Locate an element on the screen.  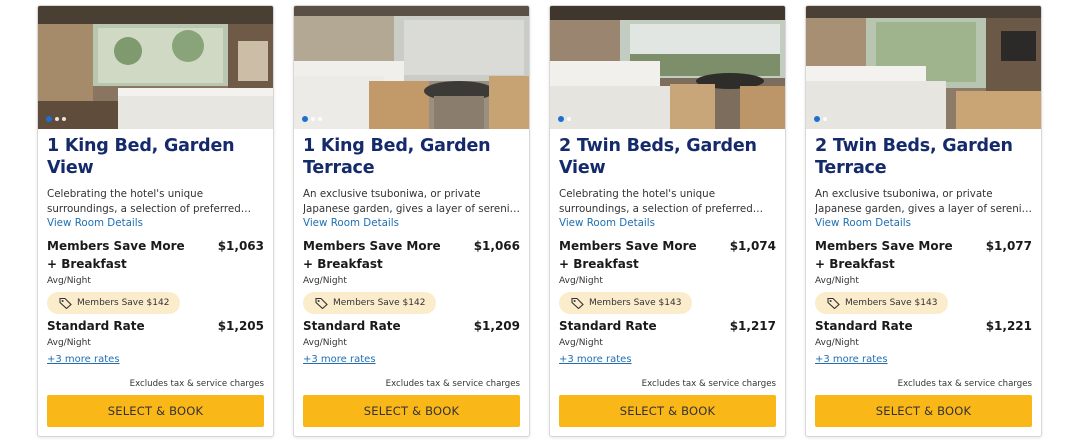
room-title: 2 Twin Beds, Garden View is located at coordinates (658, 157).